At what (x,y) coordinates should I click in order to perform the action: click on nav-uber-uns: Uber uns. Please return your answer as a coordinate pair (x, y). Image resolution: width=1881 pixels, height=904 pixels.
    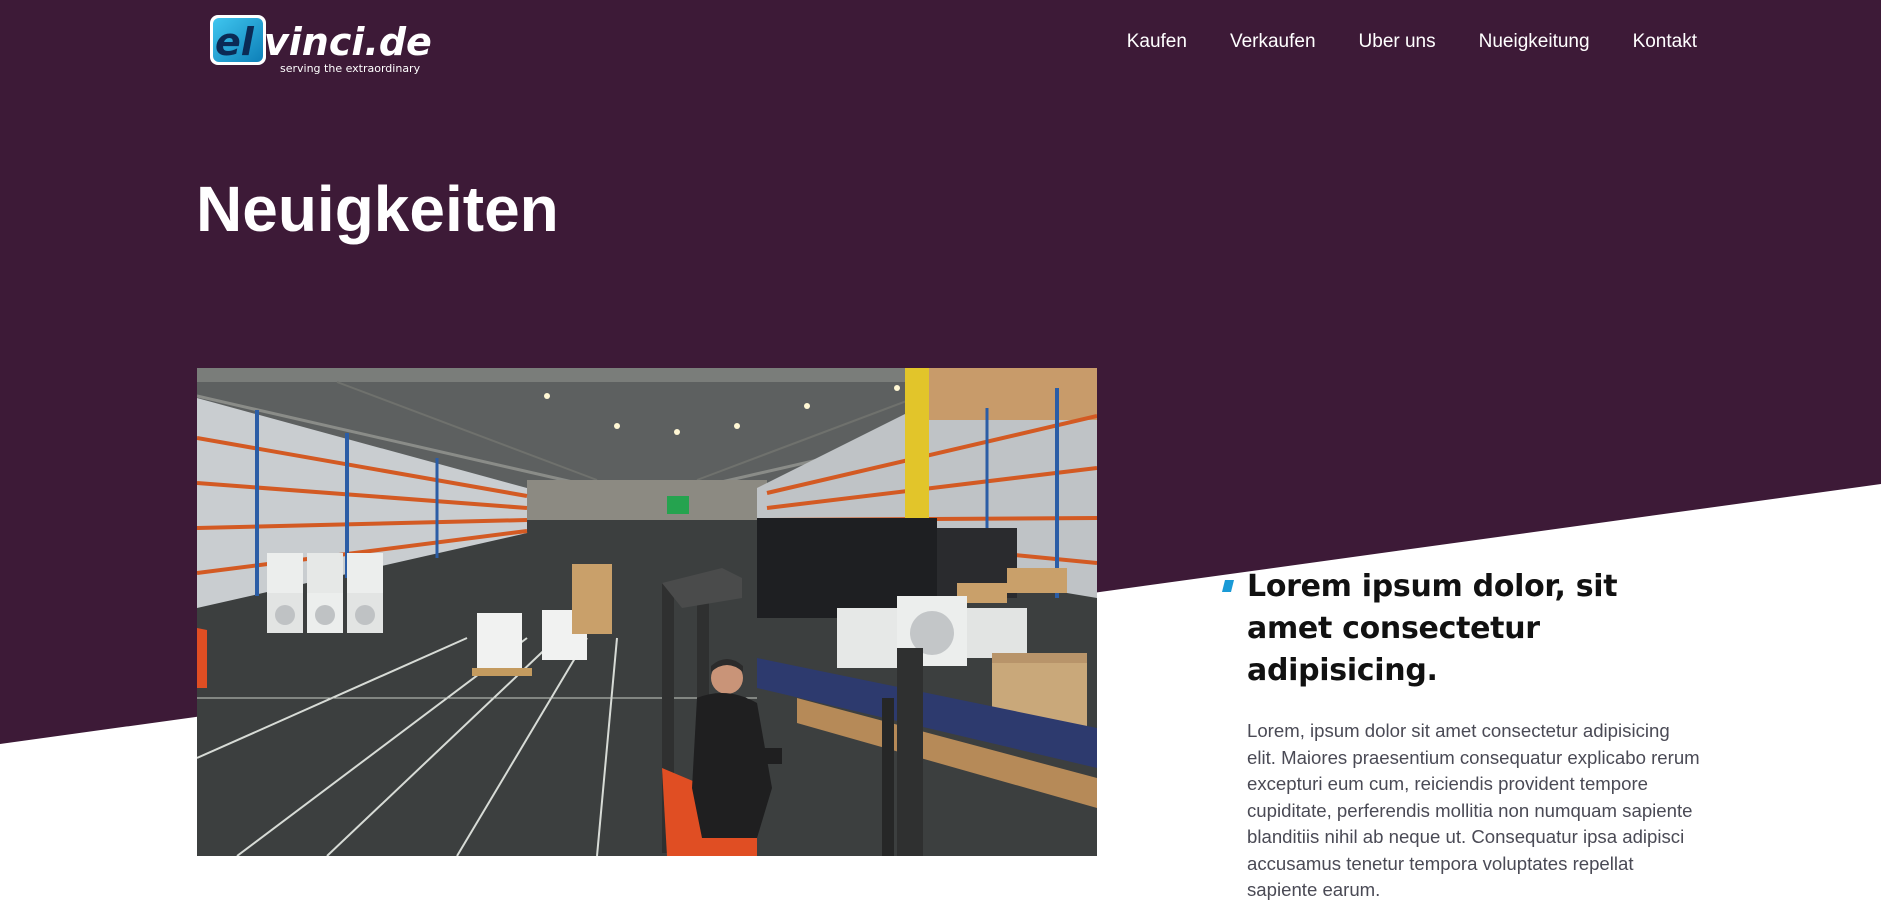
    Looking at the image, I should click on (1397, 42).